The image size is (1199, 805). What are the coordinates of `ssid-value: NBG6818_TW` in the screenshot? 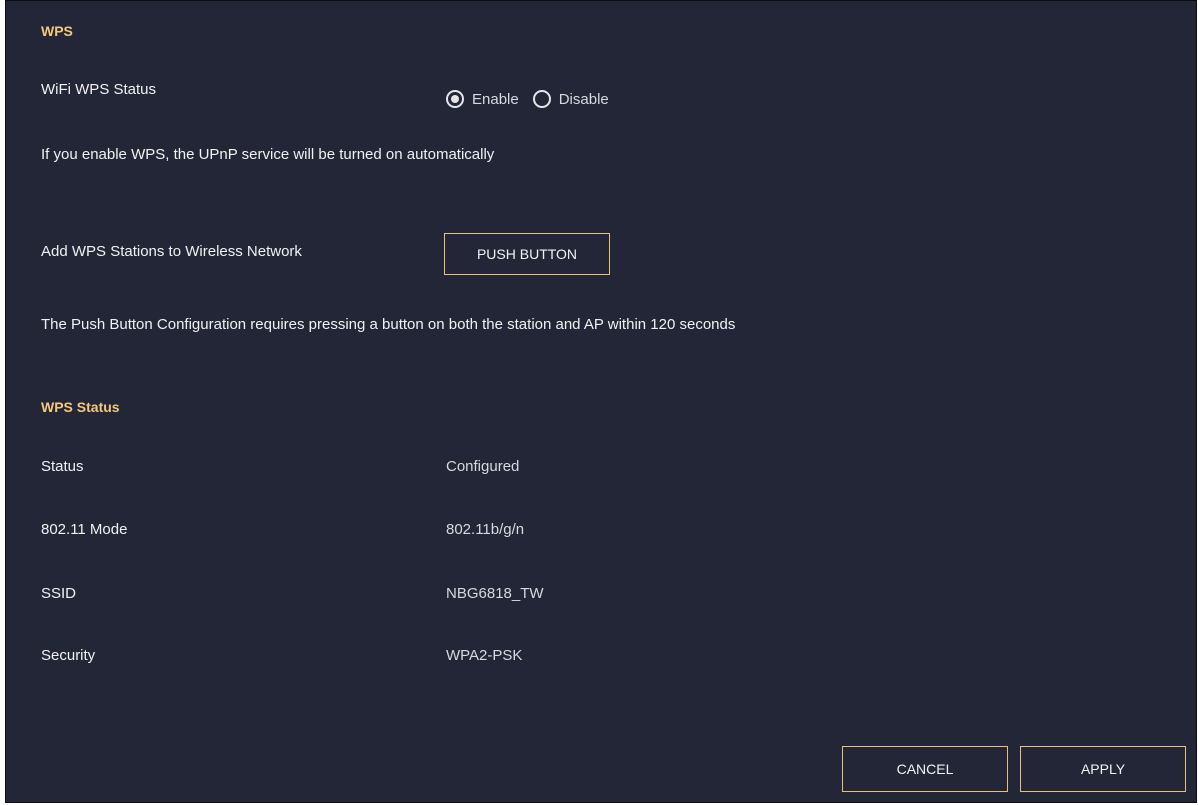 It's located at (495, 593).